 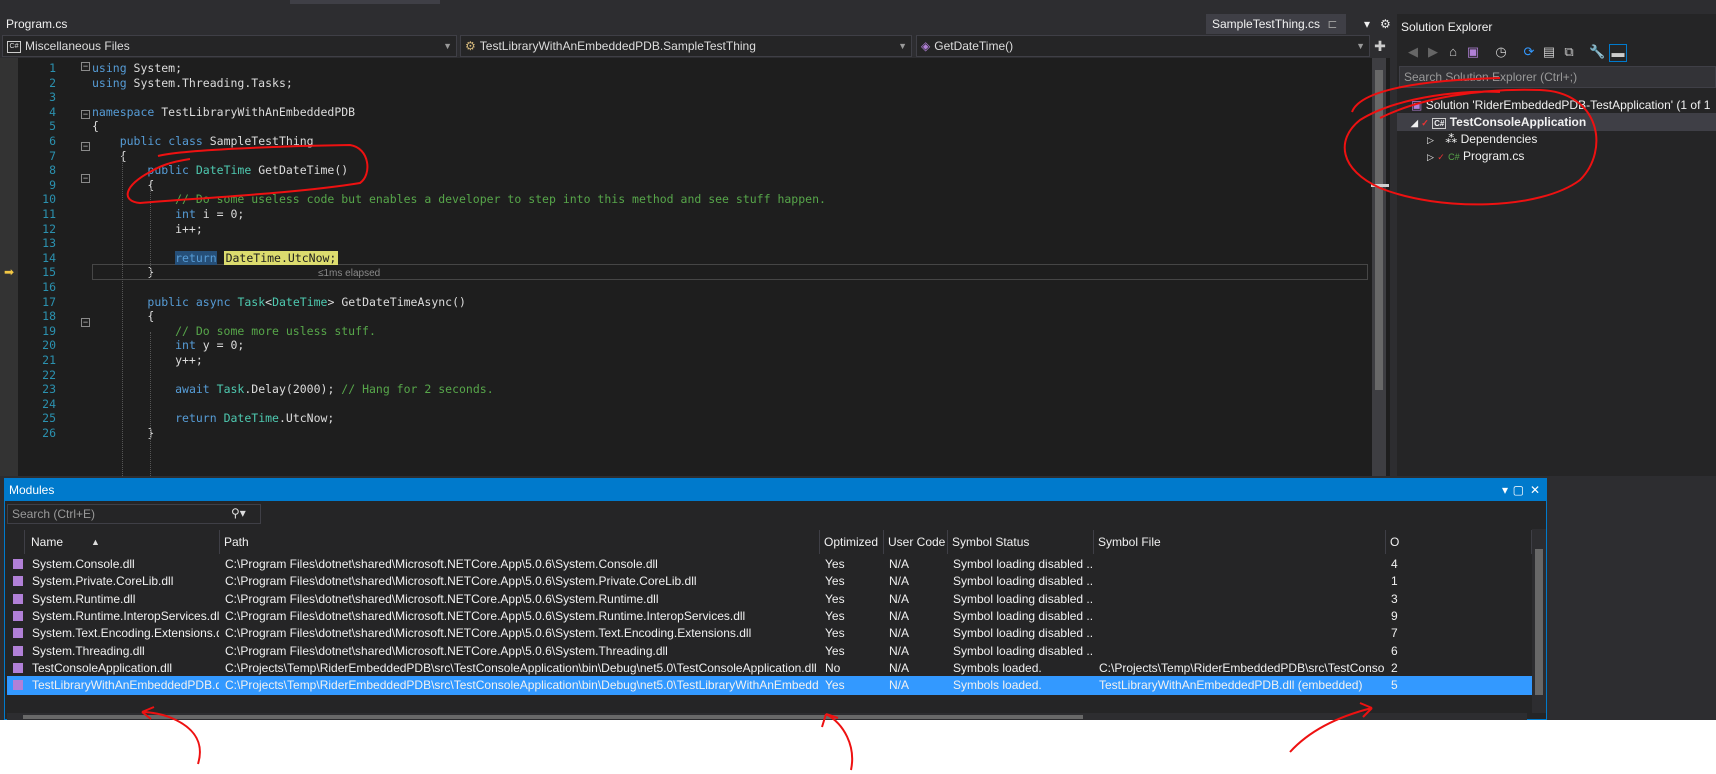 I want to click on circle-annotation-method, so click(x=247, y=174).